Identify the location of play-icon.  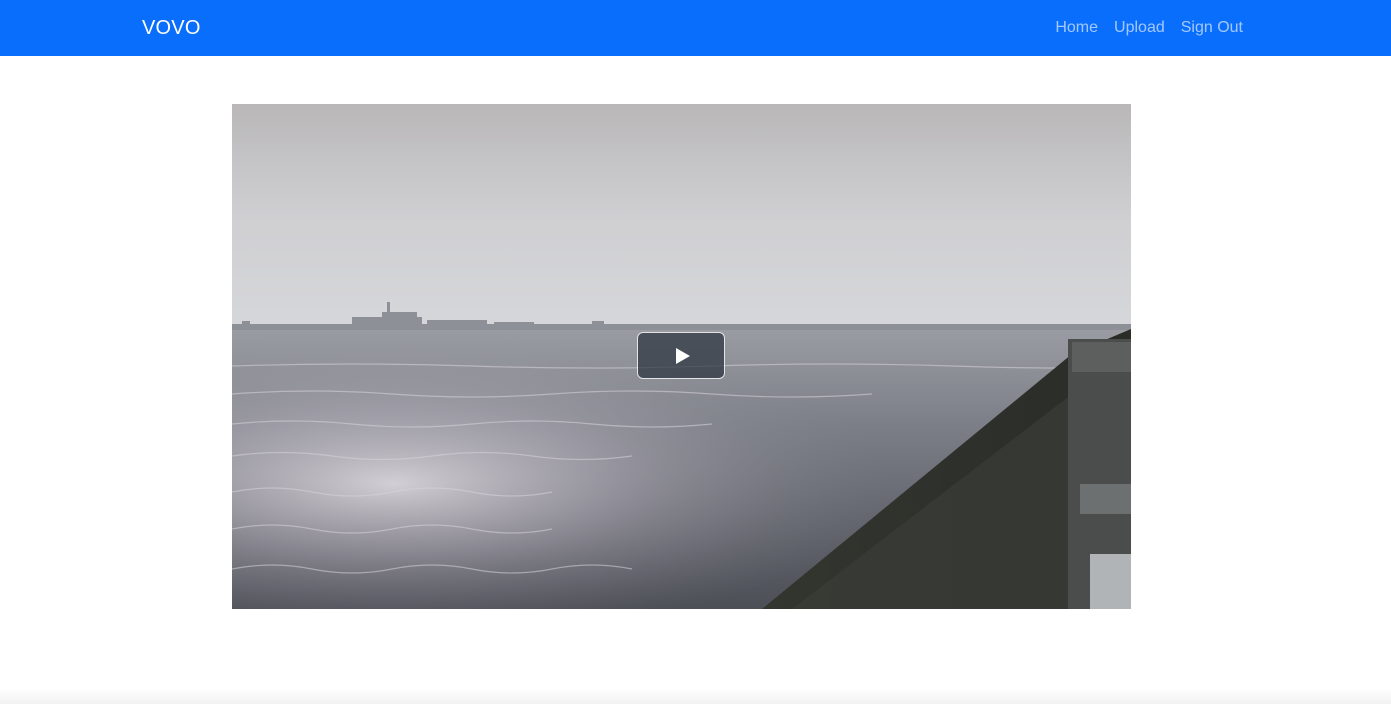
(683, 356).